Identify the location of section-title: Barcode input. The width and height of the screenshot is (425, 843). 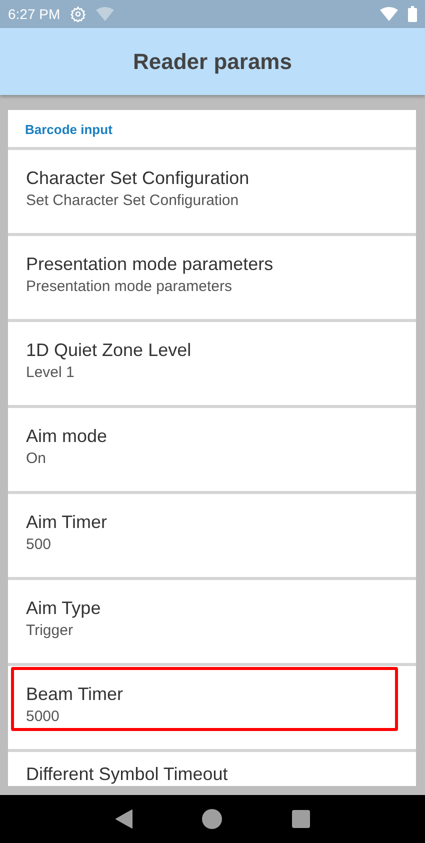
(69, 130).